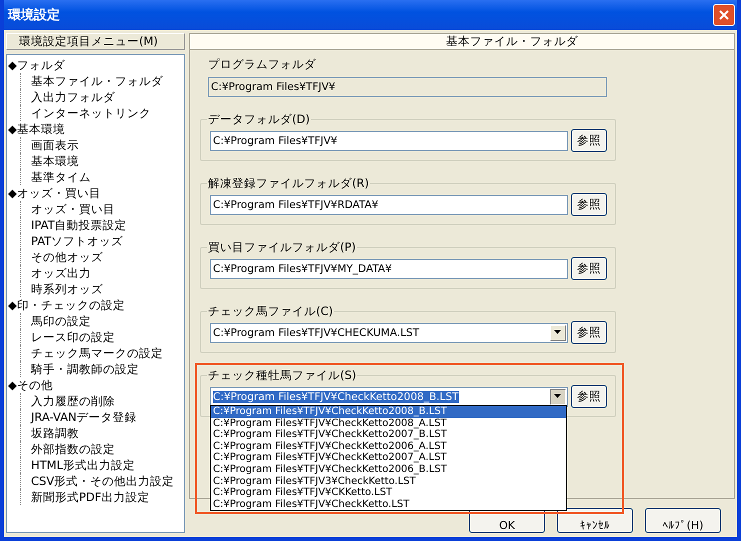 The height and width of the screenshot is (541, 741). Describe the element at coordinates (95, 497) in the screenshot. I see `tree-item: 新聞形式PDF出力設定` at that location.